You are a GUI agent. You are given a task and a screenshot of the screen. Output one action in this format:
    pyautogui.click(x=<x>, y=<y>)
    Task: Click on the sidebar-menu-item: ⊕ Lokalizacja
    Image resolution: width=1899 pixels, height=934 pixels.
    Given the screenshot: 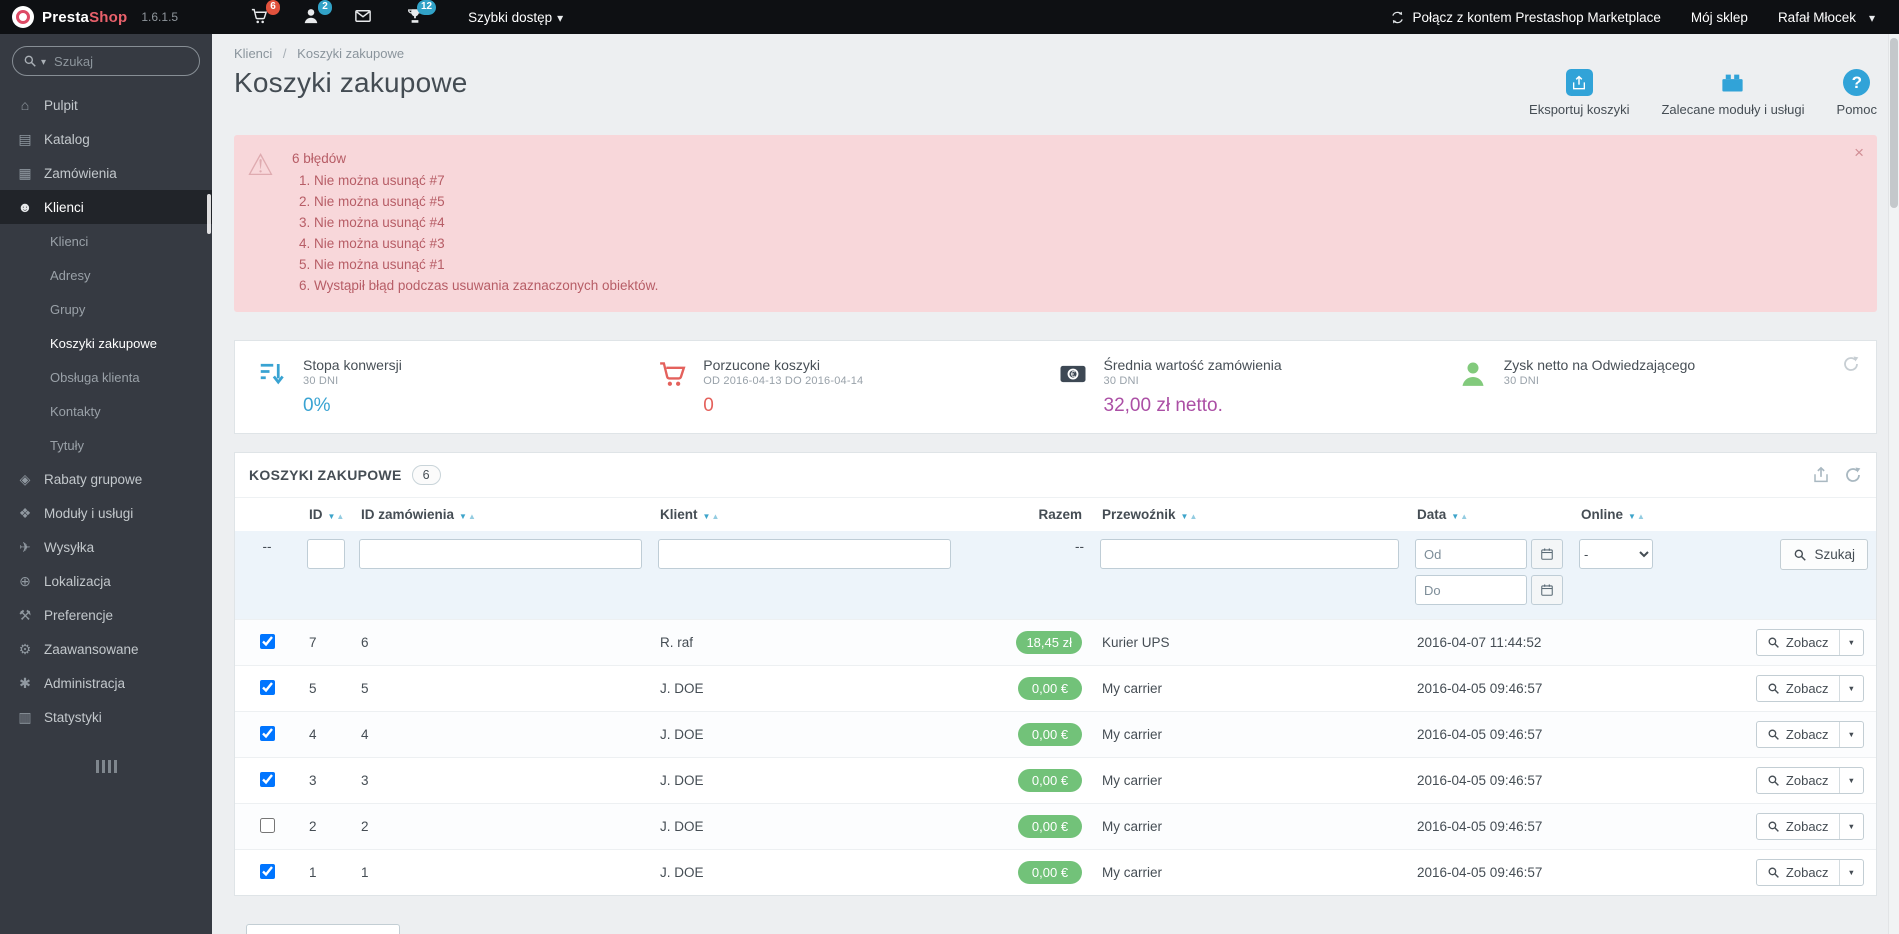 What is the action you would take?
    pyautogui.click(x=106, y=581)
    